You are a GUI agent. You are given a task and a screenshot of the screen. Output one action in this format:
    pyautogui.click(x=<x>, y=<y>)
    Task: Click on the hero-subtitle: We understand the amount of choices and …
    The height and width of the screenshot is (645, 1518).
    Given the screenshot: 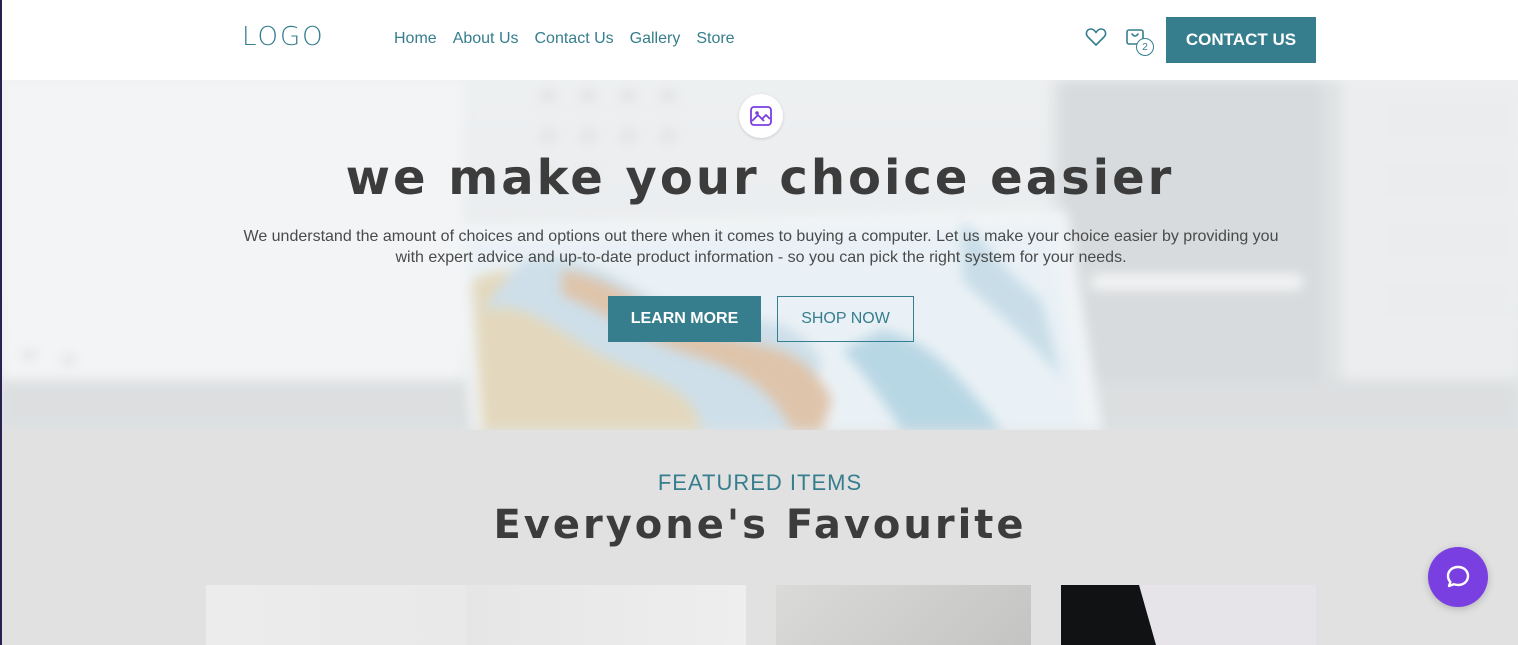 What is the action you would take?
    pyautogui.click(x=761, y=247)
    